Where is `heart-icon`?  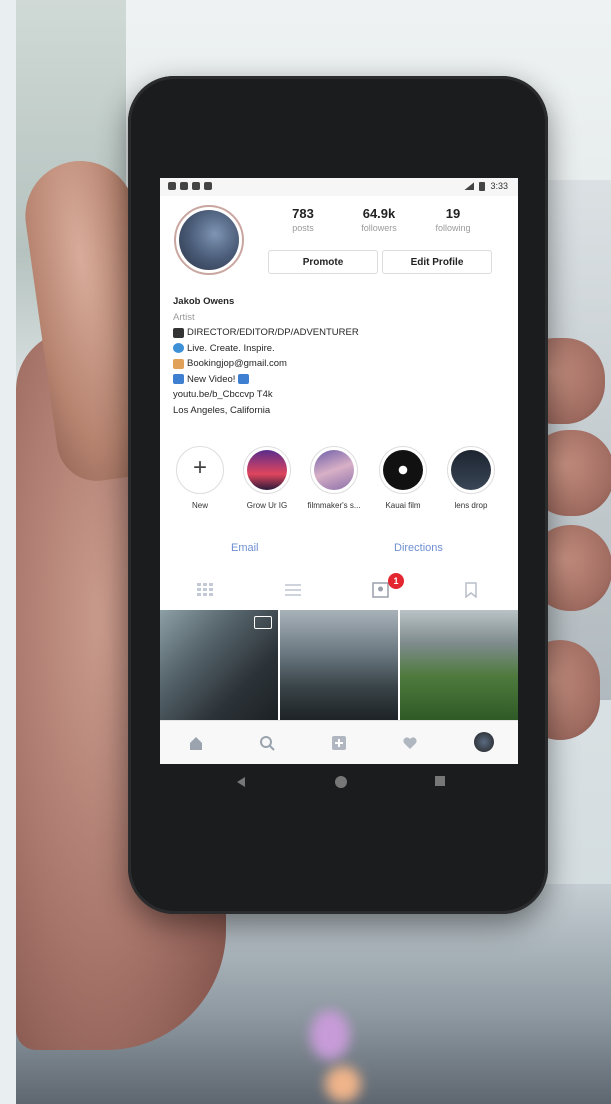 heart-icon is located at coordinates (410, 743).